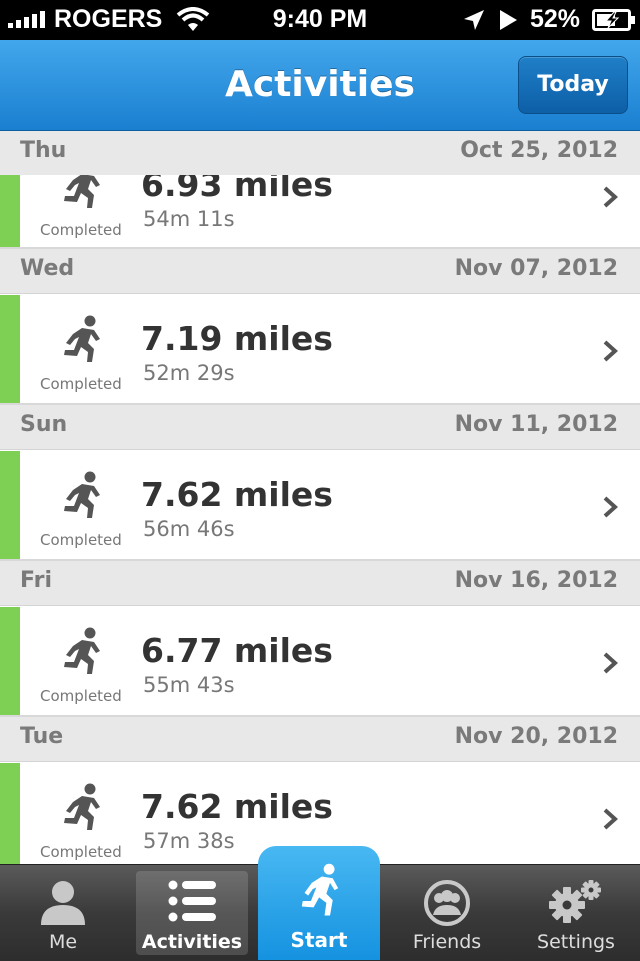 The image size is (640, 961). Describe the element at coordinates (536, 268) in the screenshot. I see `date-label: Nov 07, 2012` at that location.